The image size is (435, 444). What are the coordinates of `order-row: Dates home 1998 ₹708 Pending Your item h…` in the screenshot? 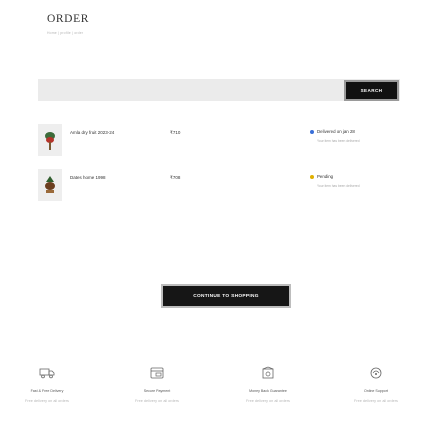 It's located at (219, 185).